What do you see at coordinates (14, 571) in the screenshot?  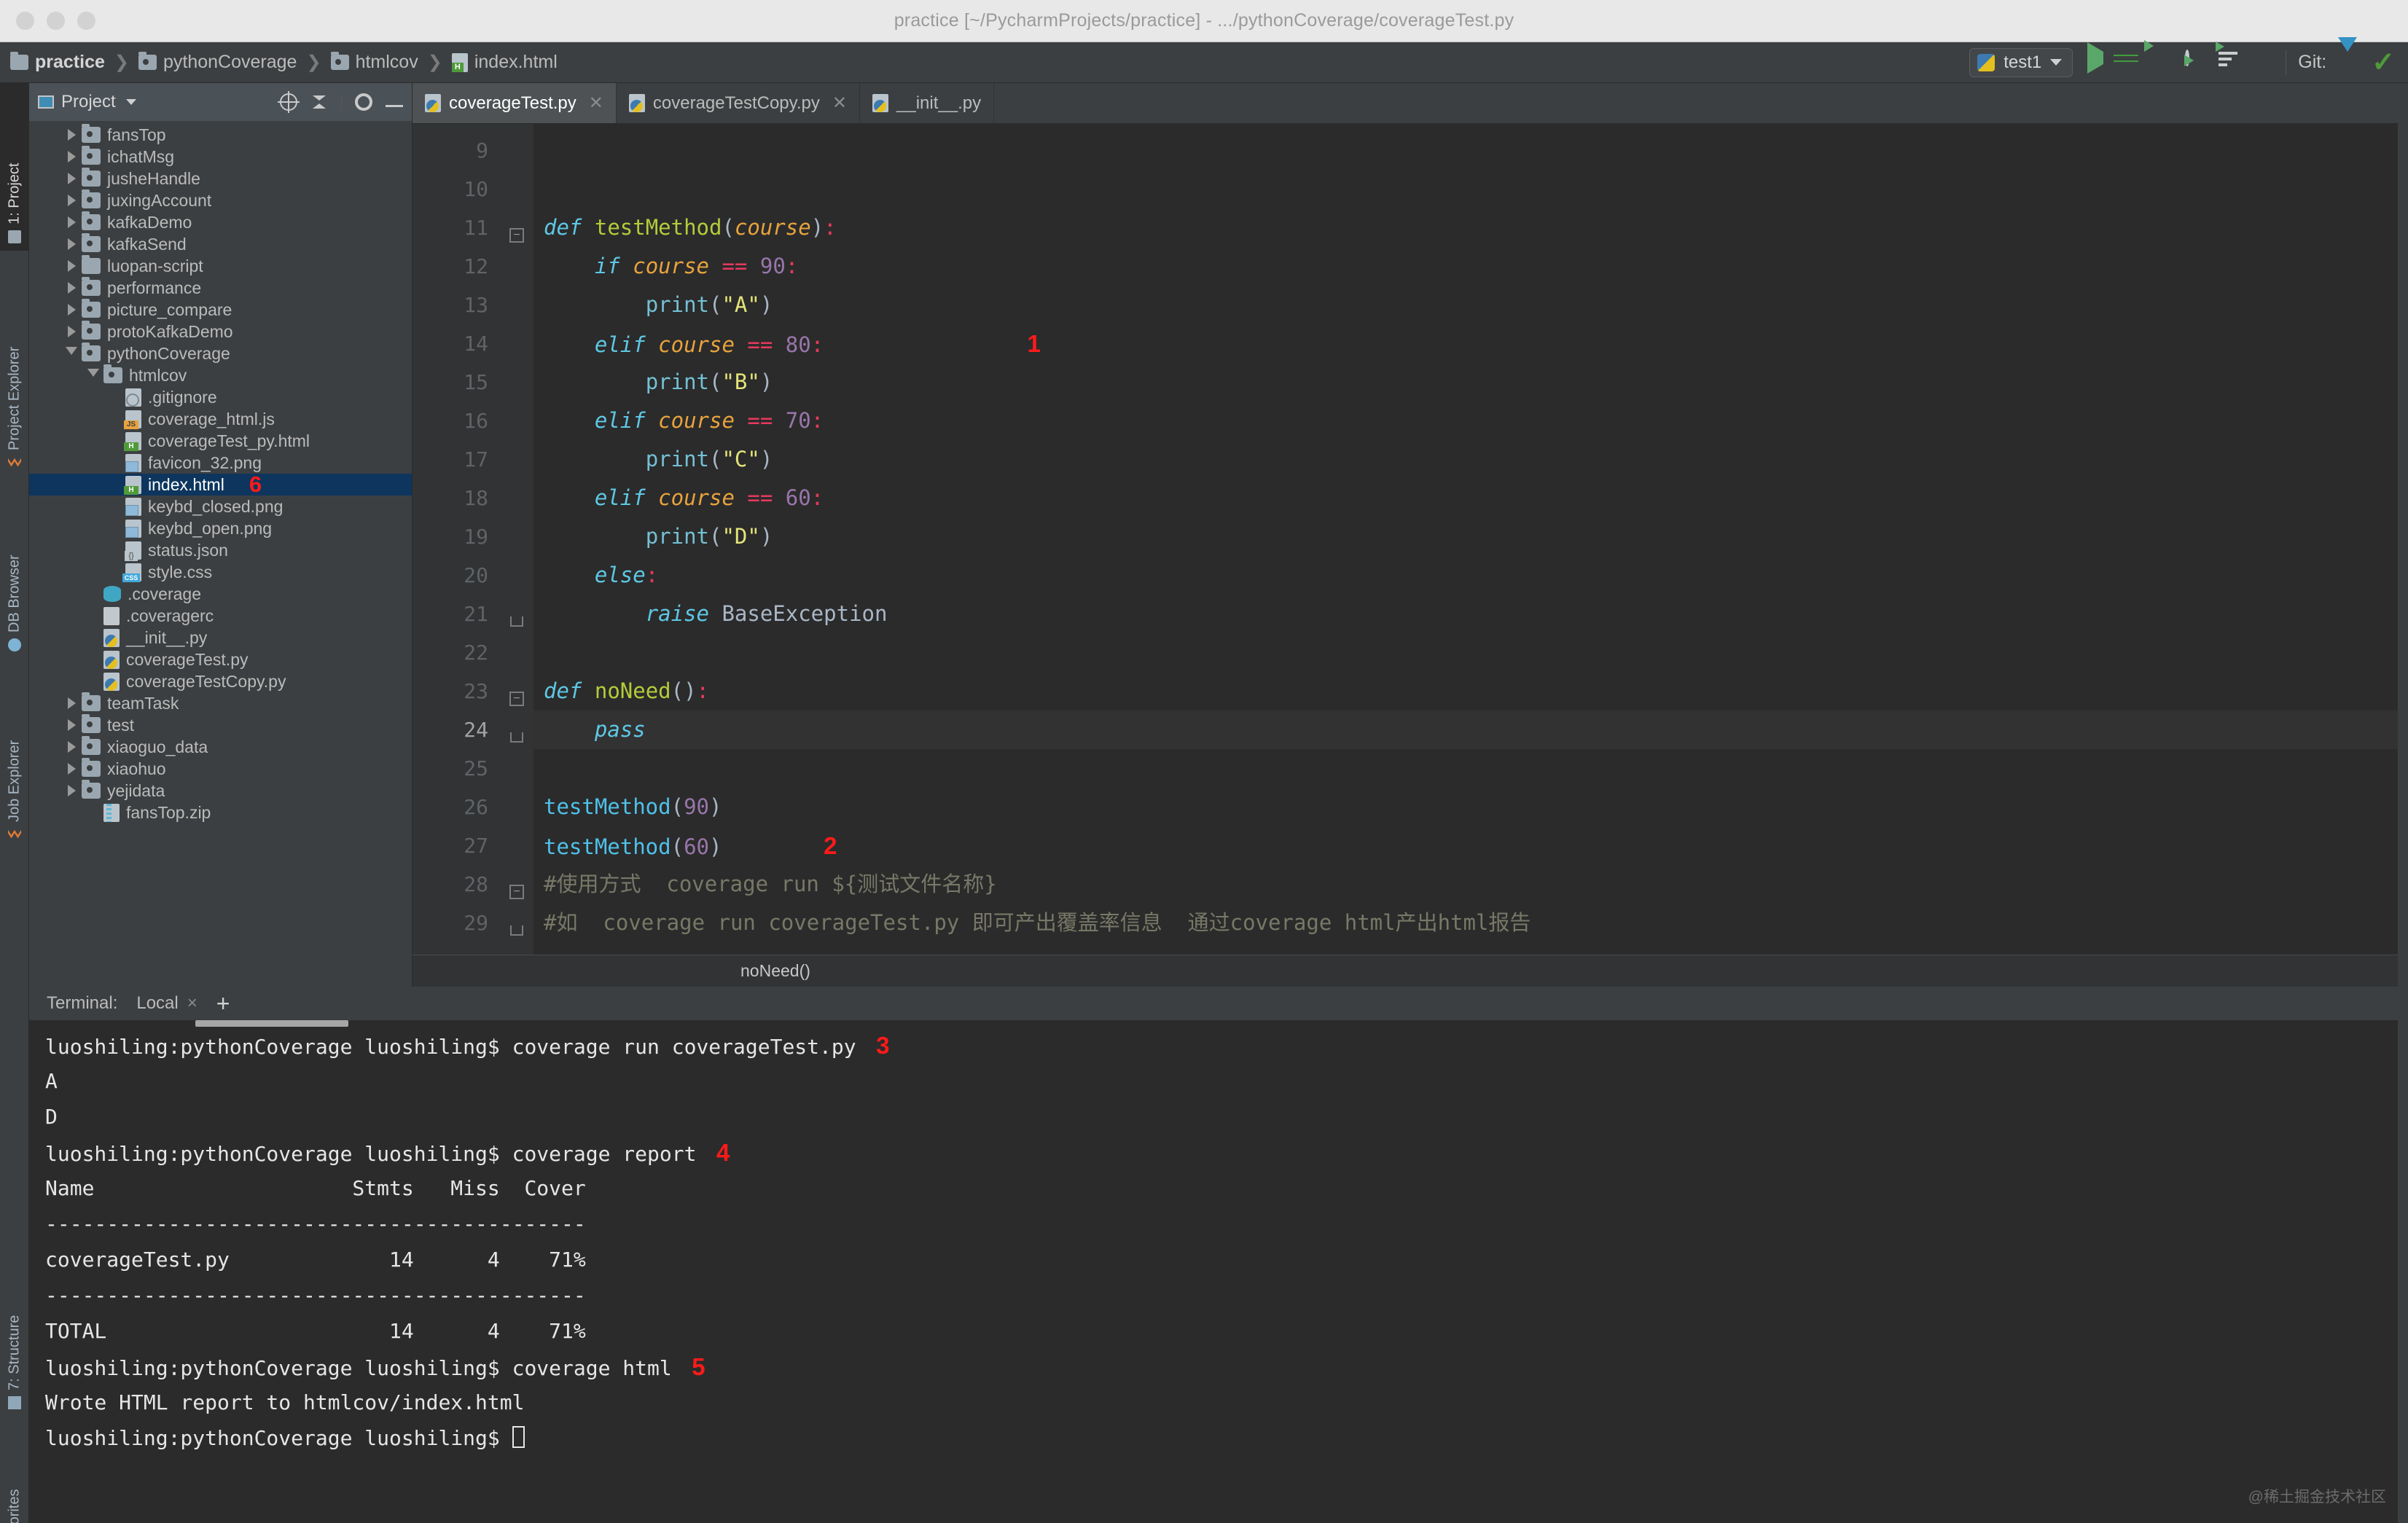 I see `sidebar-tab-db-browser: DB Browser` at bounding box center [14, 571].